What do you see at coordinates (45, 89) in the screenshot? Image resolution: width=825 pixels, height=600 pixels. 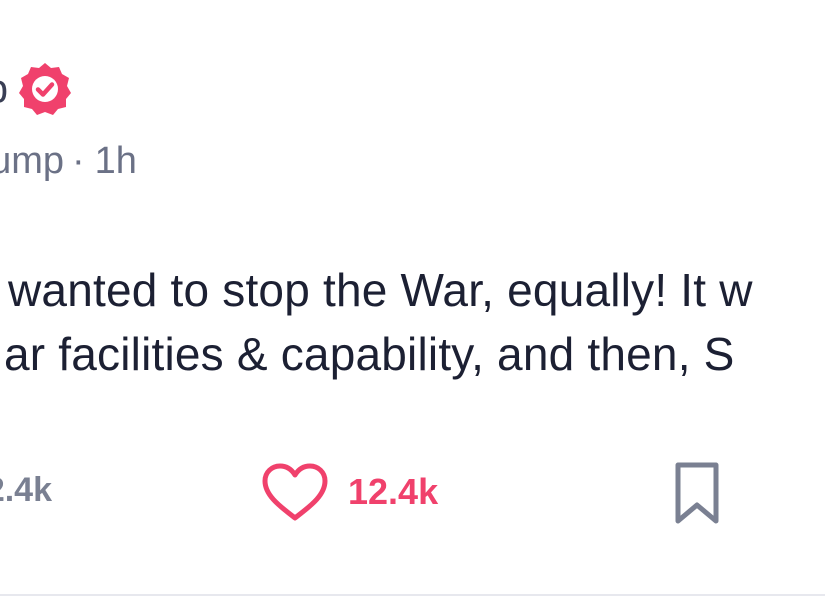 I see `verified-badge-icon` at bounding box center [45, 89].